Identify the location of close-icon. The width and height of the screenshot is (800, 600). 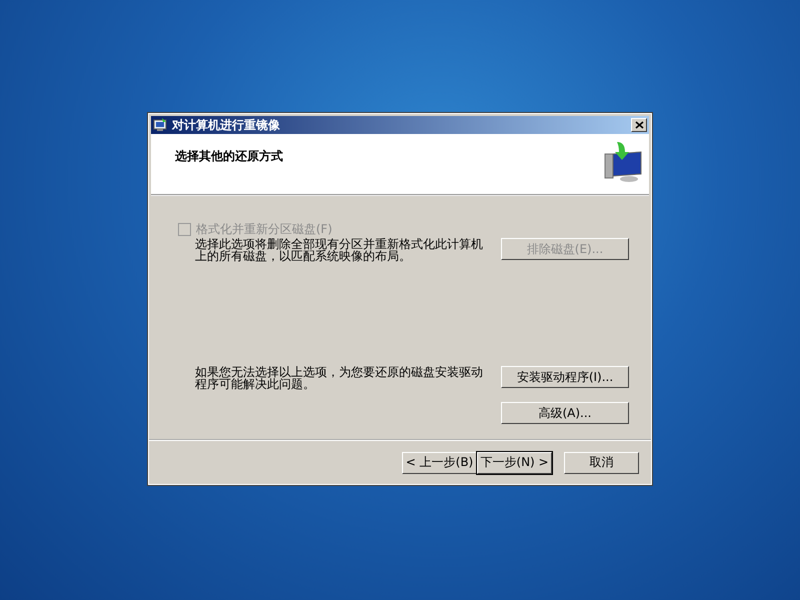
(639, 125).